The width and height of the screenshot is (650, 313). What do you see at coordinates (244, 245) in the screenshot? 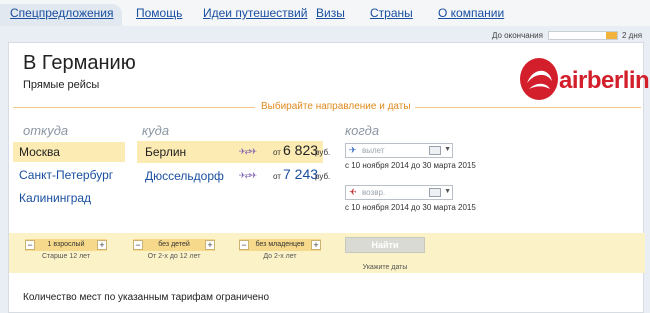
I see `infants-decrease-button: −` at bounding box center [244, 245].